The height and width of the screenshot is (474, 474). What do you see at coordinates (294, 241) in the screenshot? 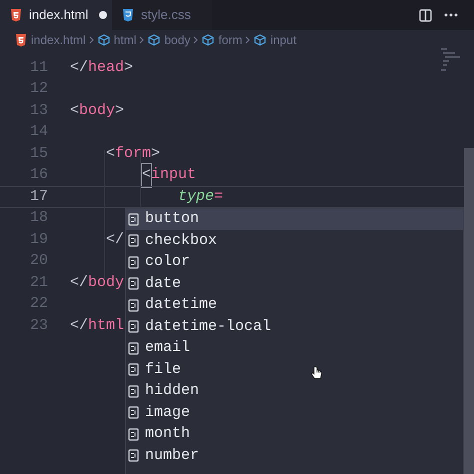
I see `suggestion-item: checkbox` at bounding box center [294, 241].